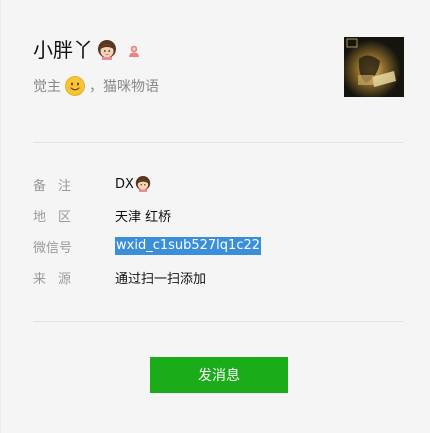 This screenshot has width=430, height=433. What do you see at coordinates (219, 375) in the screenshot?
I see `send-message-button: 发消息` at bounding box center [219, 375].